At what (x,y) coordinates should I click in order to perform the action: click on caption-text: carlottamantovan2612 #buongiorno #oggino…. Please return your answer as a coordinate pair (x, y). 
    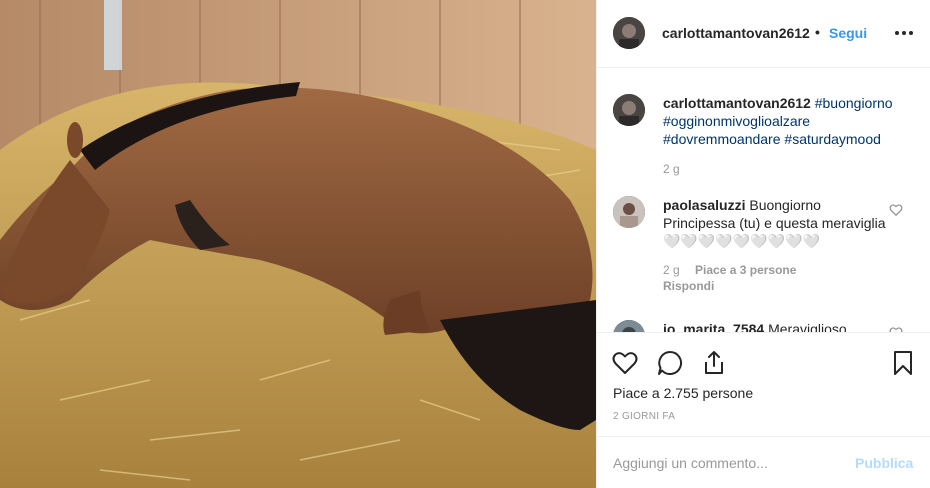
    Looking at the image, I should click on (788, 121).